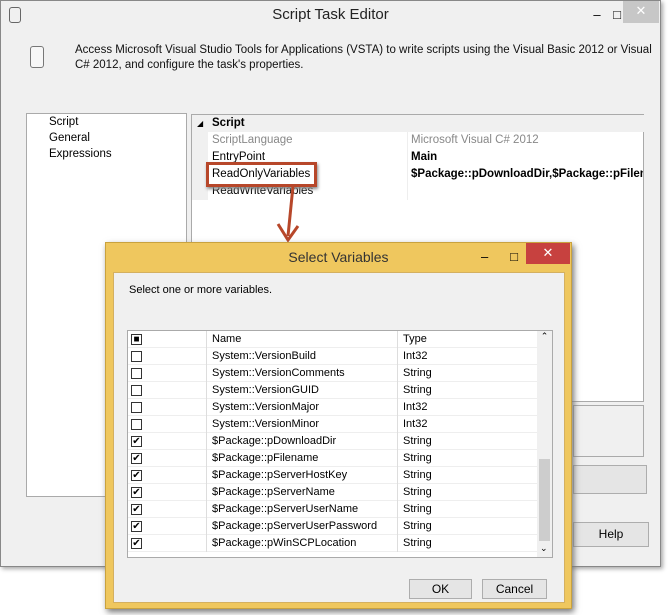 This screenshot has width=672, height=615. Describe the element at coordinates (106, 122) in the screenshot. I see `nav-item-script: Script` at that location.